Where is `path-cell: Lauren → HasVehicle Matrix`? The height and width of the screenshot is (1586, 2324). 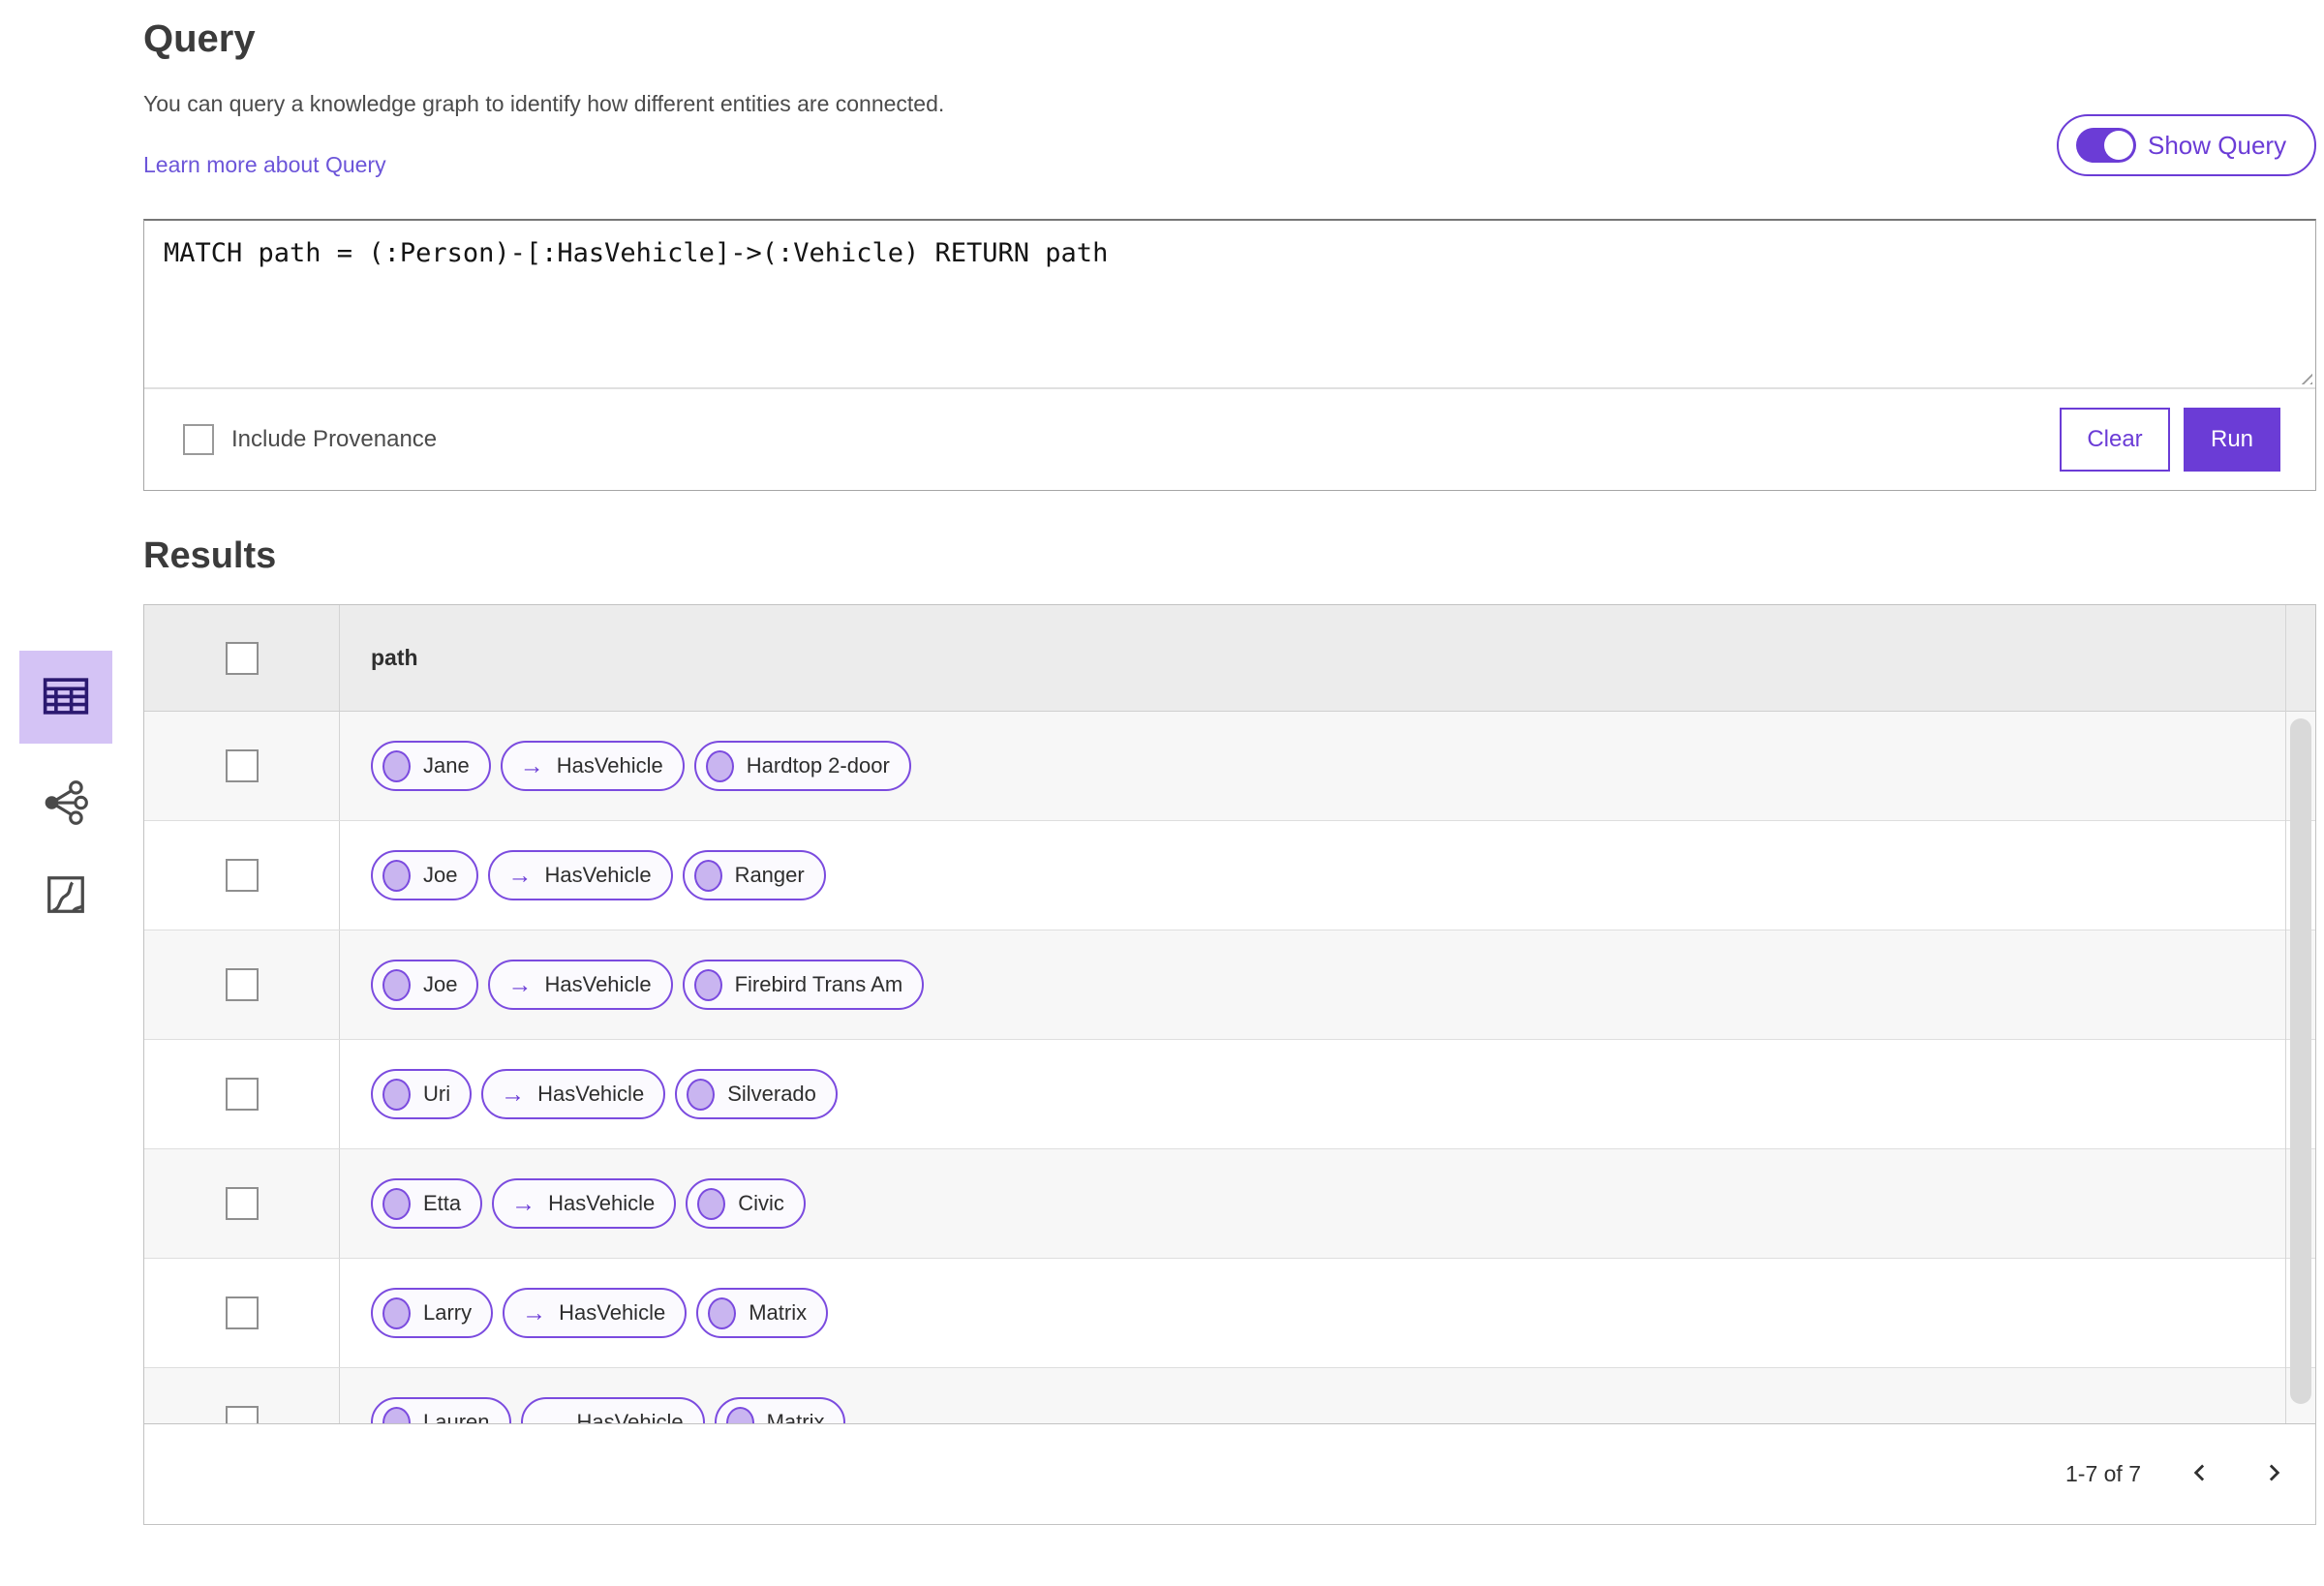
path-cell: Lauren → HasVehicle Matrix is located at coordinates (1327, 1396).